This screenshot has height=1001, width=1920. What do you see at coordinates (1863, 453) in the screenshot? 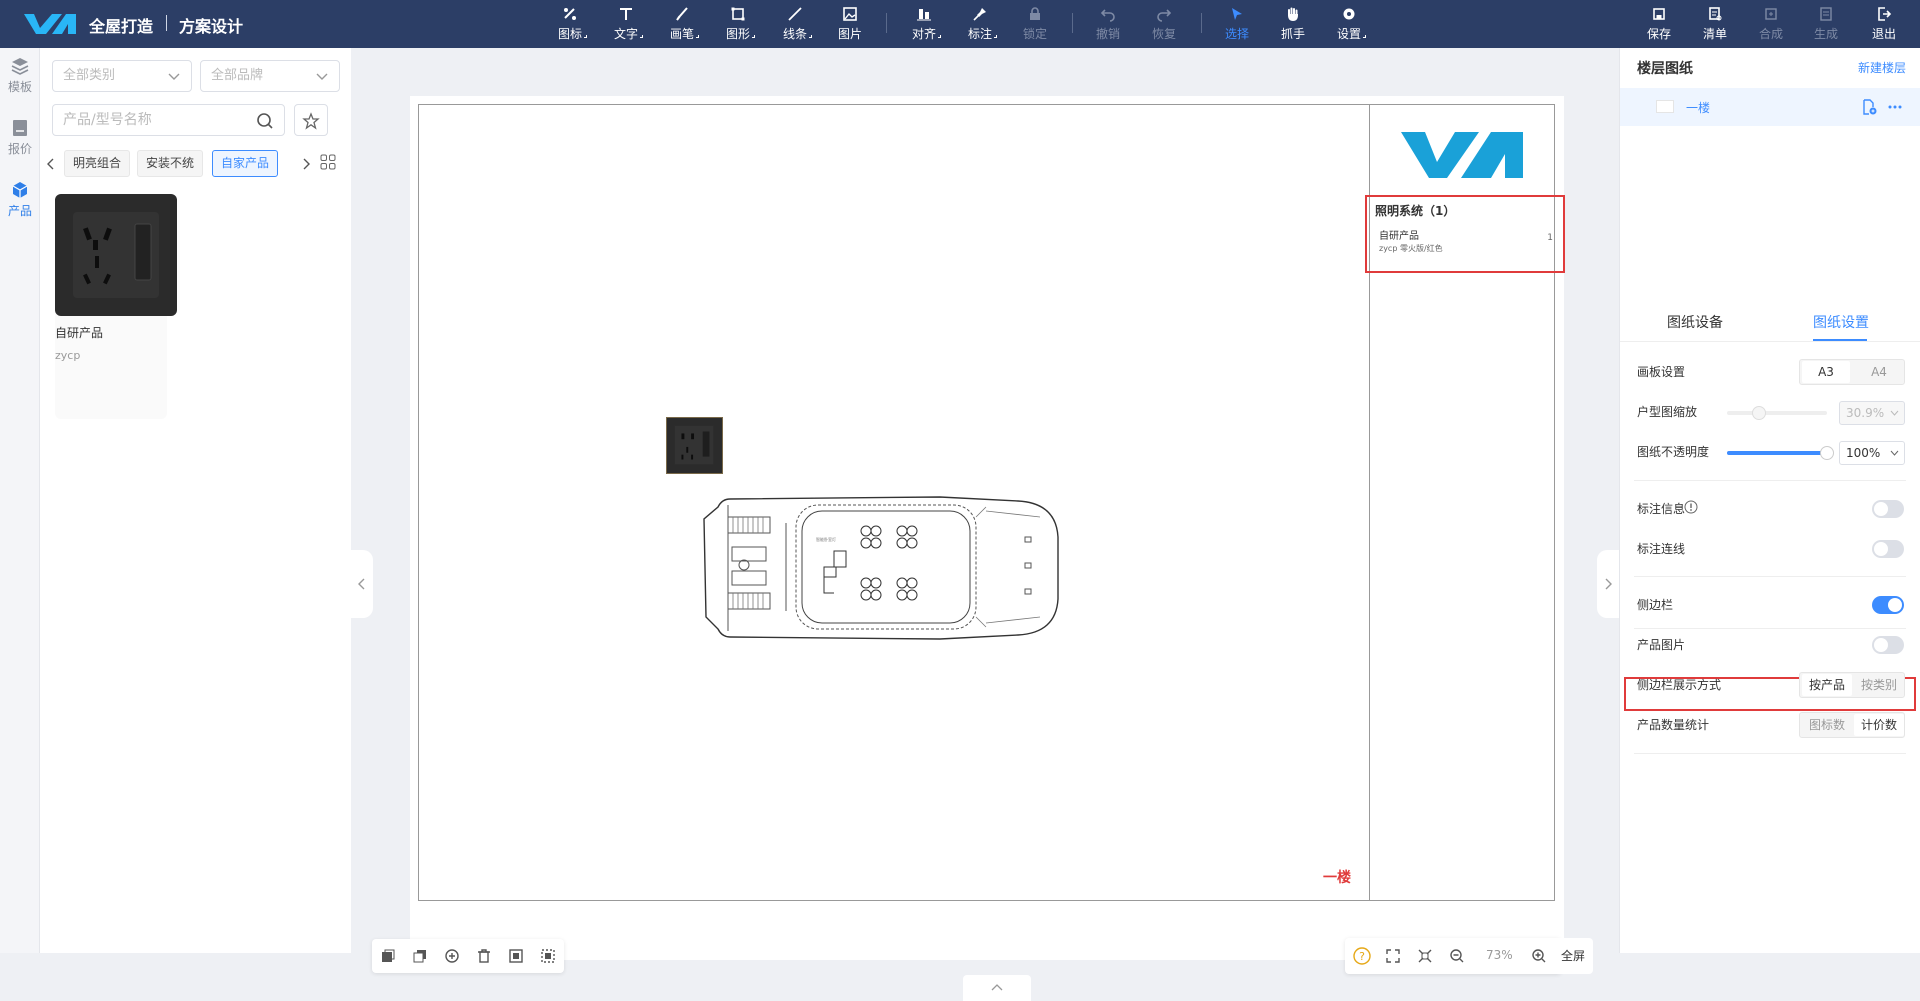
I see `opacity-value: 100%` at bounding box center [1863, 453].